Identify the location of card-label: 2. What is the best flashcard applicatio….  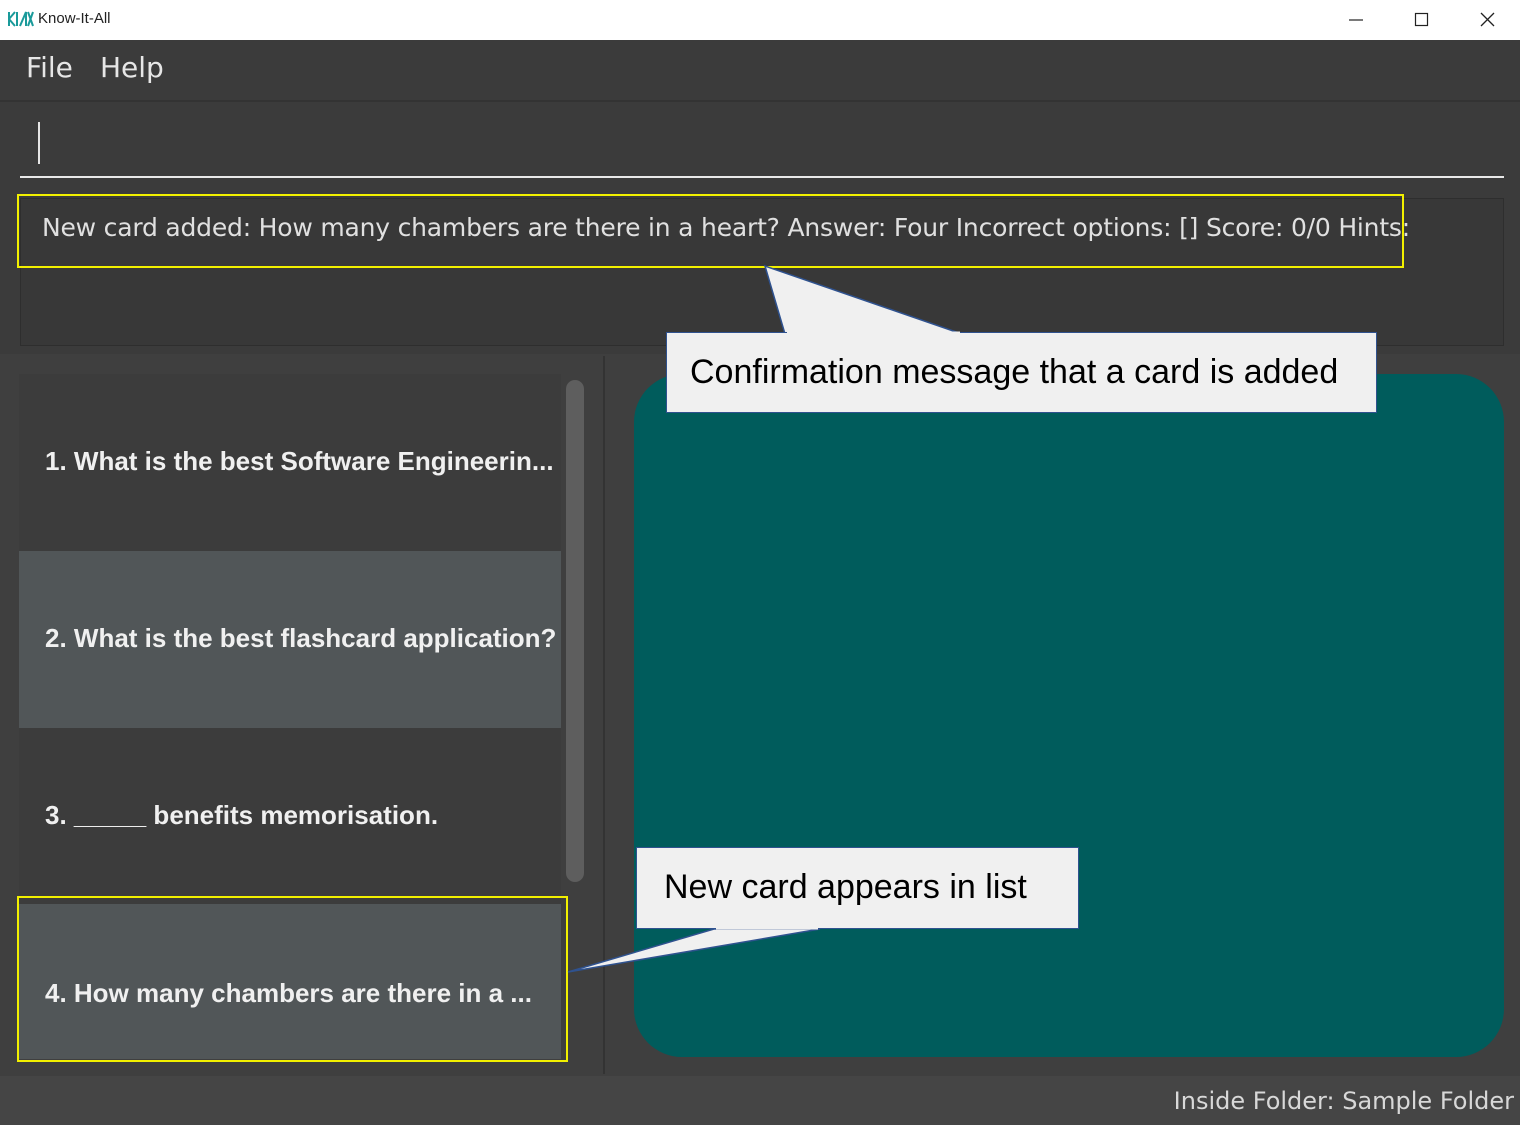
(301, 638).